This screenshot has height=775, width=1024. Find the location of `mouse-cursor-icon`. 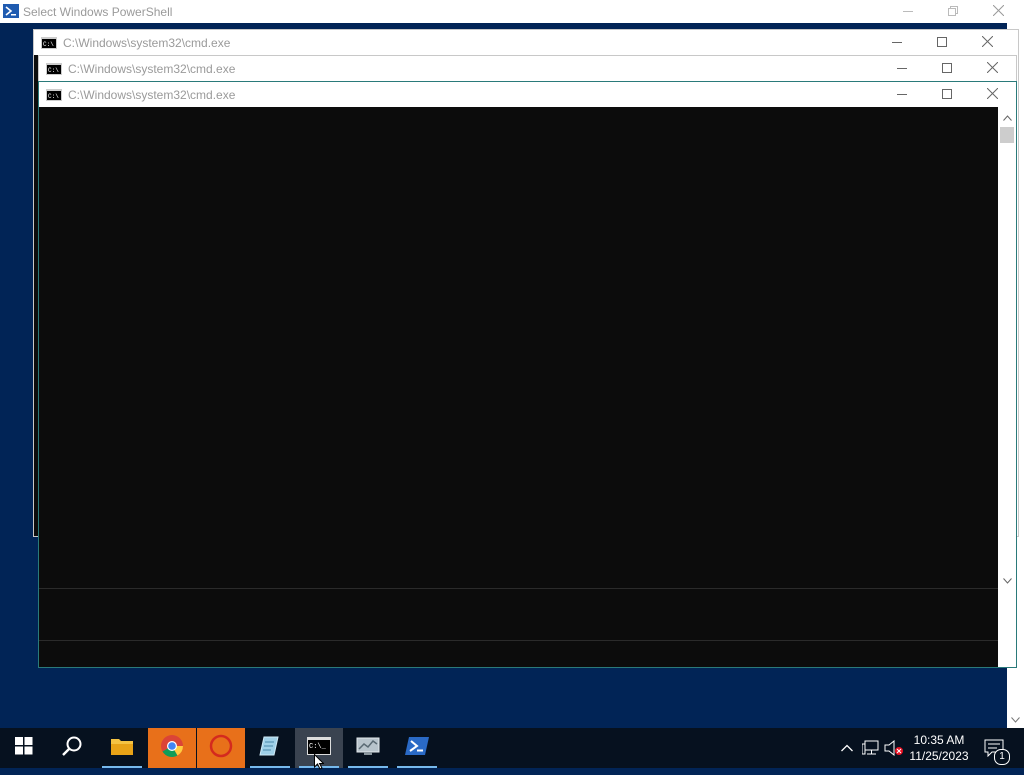

mouse-cursor-icon is located at coordinates (319, 764).